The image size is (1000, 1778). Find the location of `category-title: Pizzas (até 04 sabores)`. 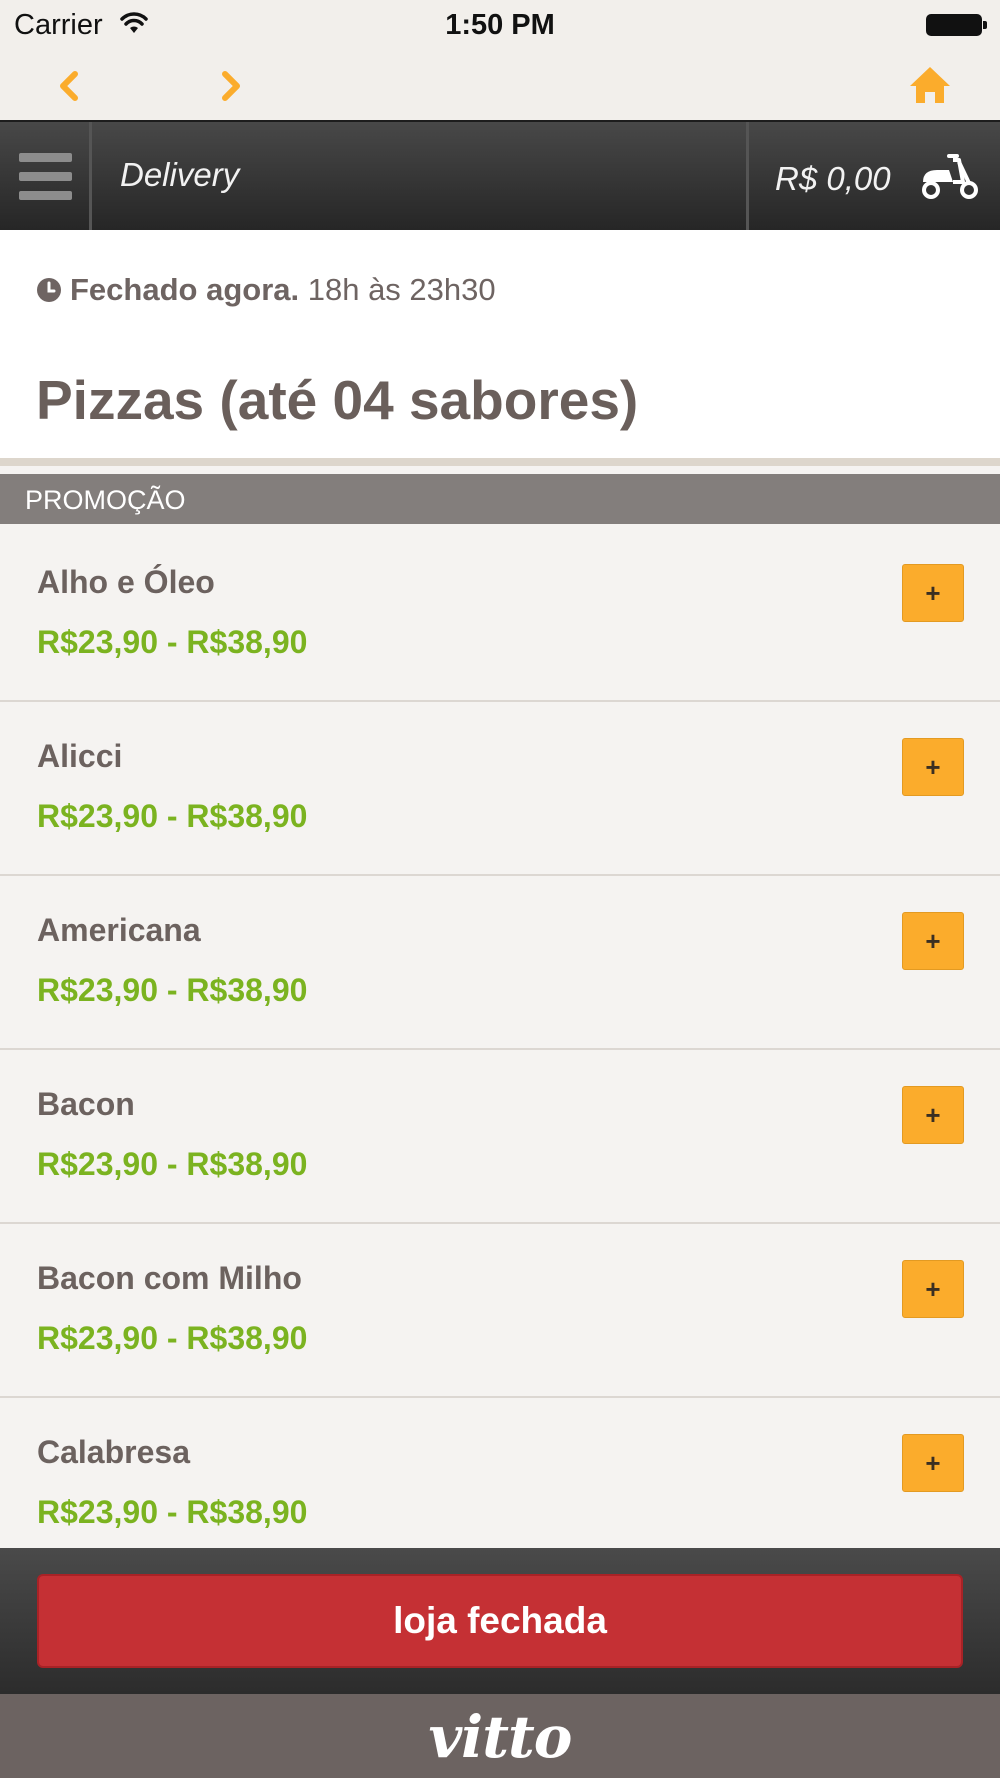

category-title: Pizzas (até 04 sabores) is located at coordinates (337, 400).